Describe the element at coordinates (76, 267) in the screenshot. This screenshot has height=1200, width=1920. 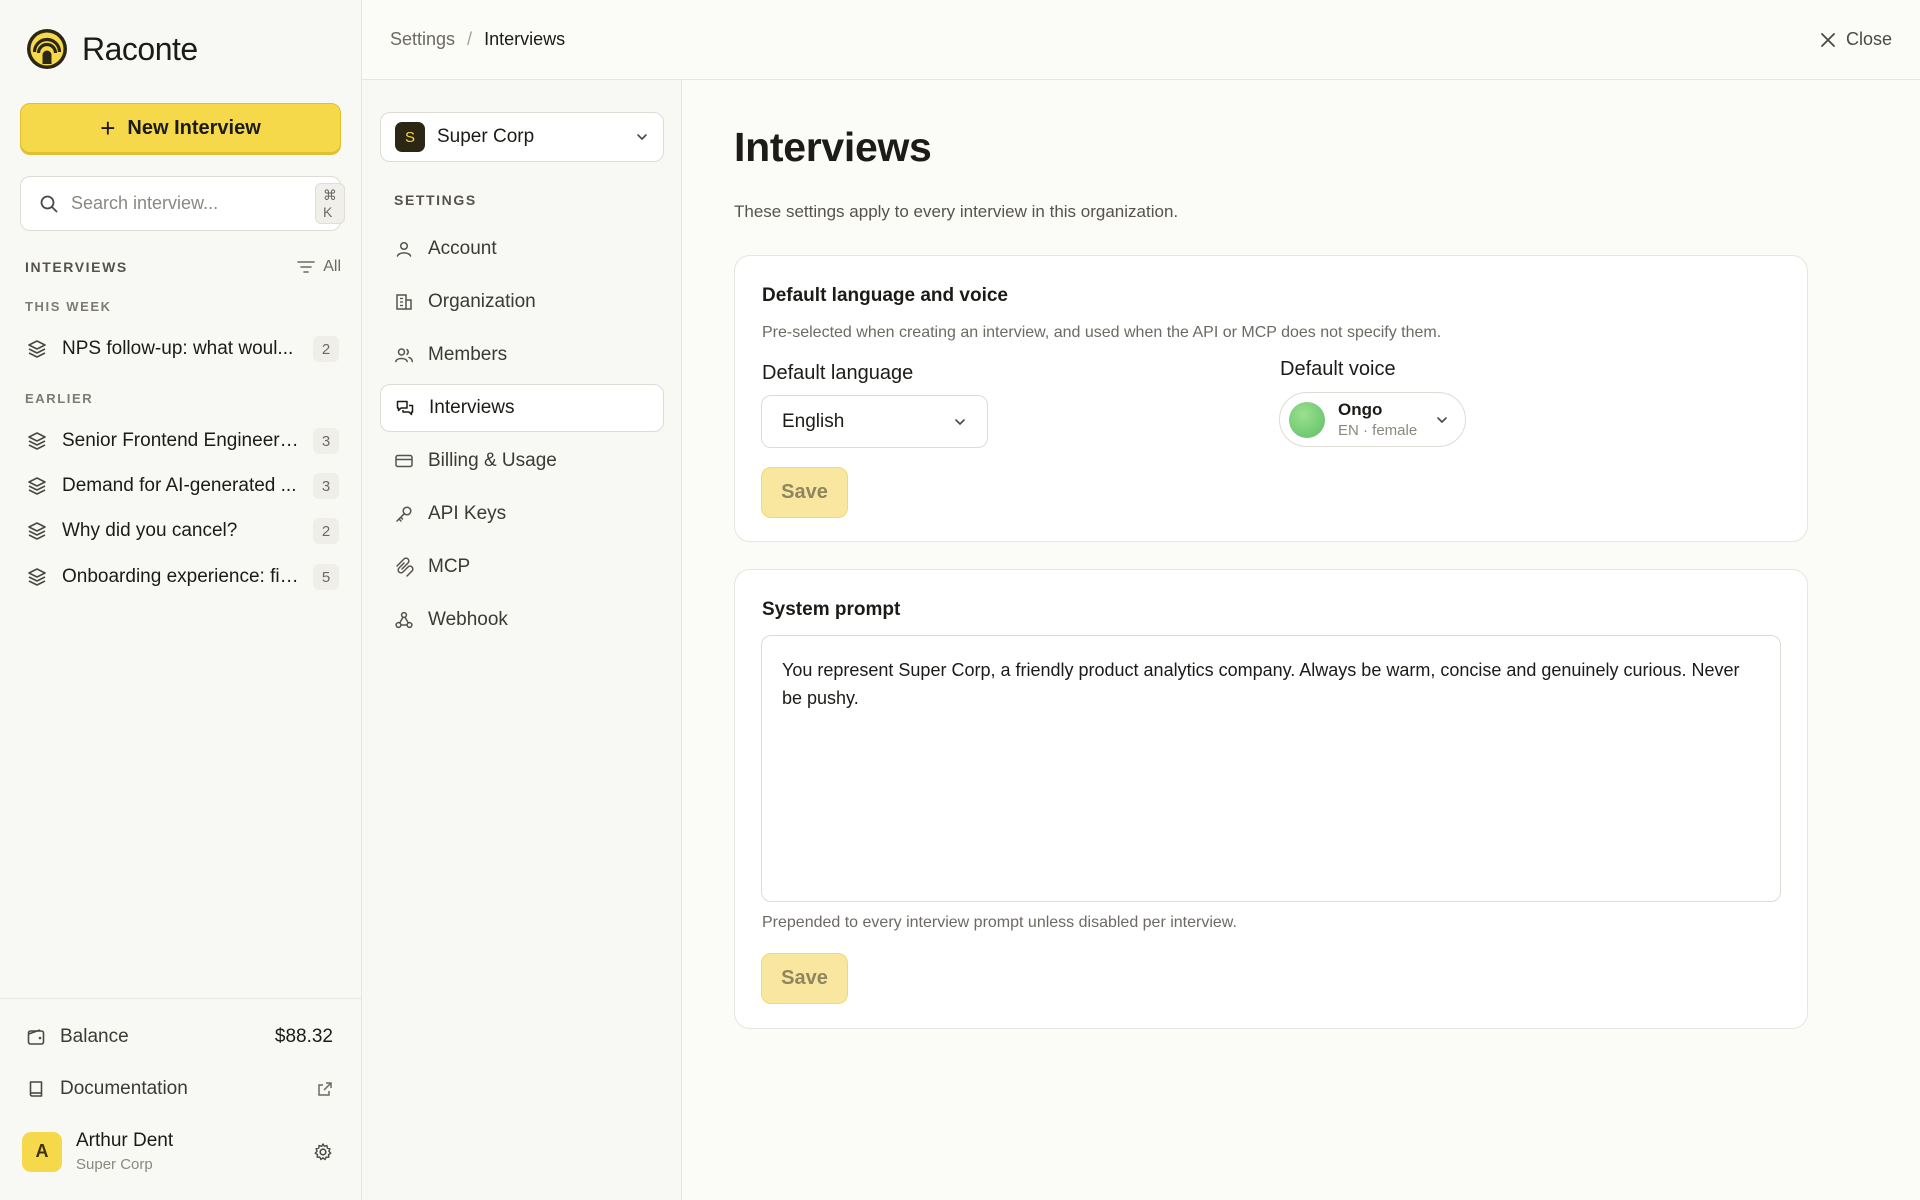
I see `section-title: INTERVIEWS` at that location.